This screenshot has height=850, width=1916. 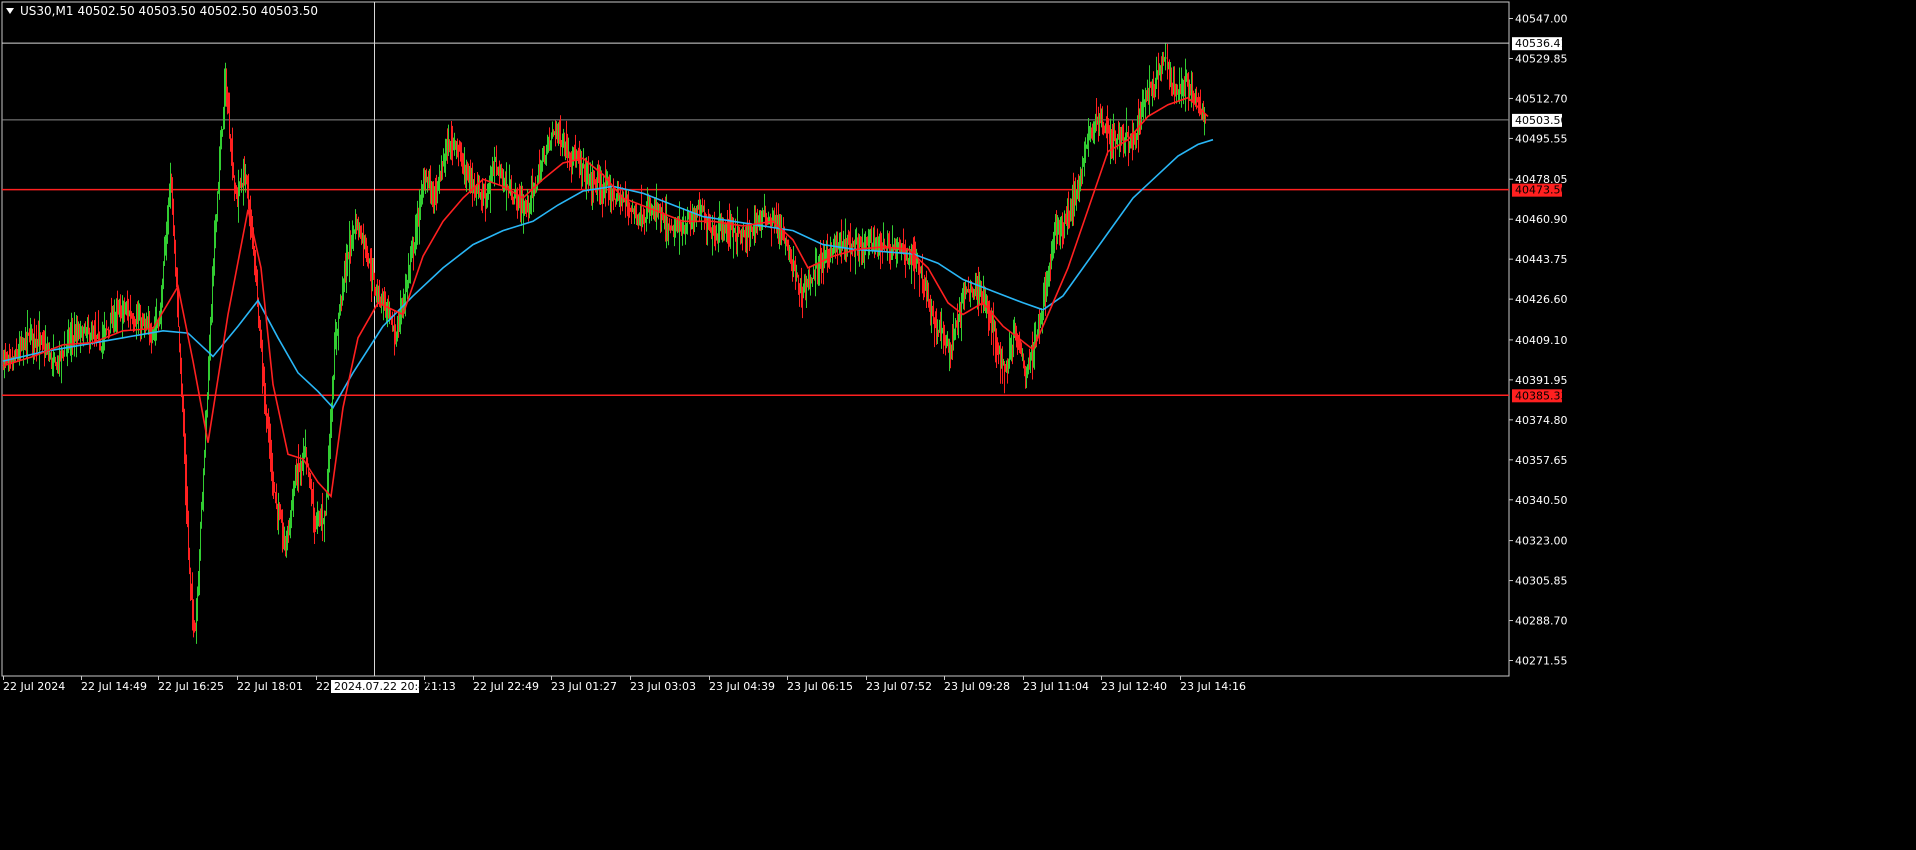 What do you see at coordinates (506, 686) in the screenshot?
I see `x-tick-label: 22 Jul 22:49` at bounding box center [506, 686].